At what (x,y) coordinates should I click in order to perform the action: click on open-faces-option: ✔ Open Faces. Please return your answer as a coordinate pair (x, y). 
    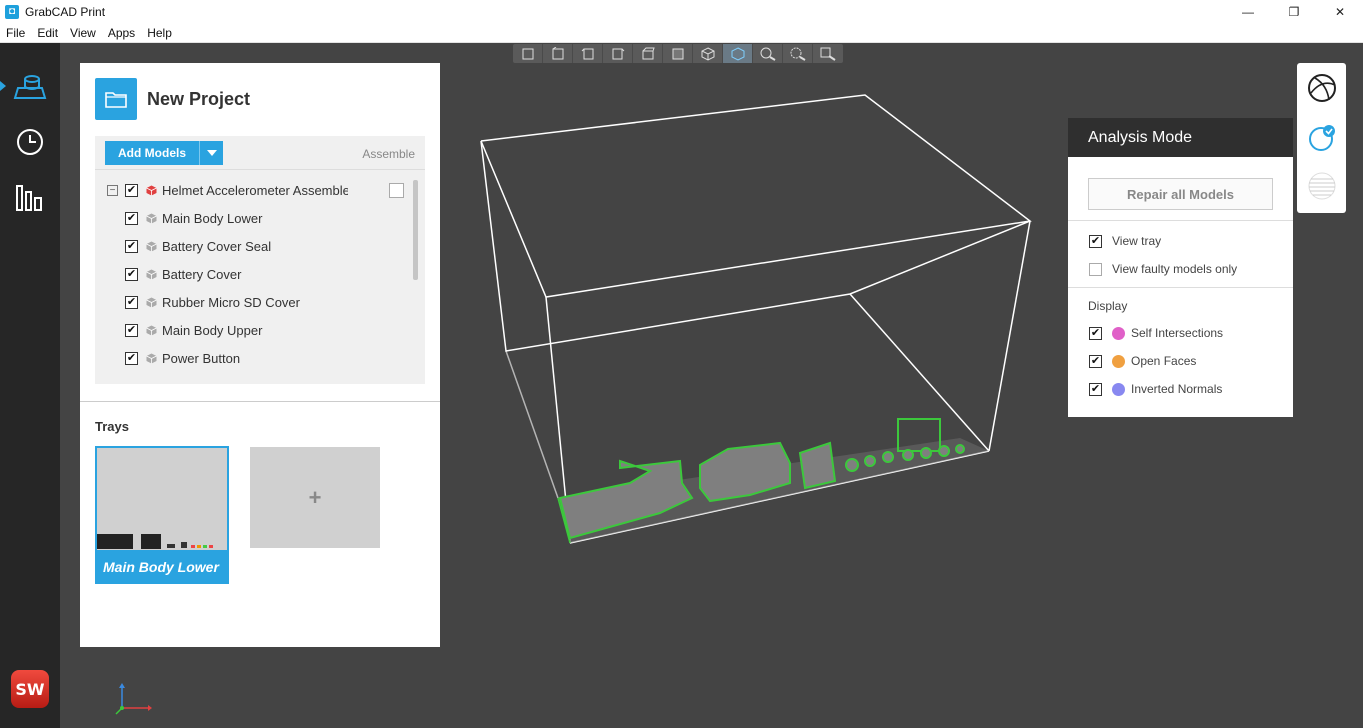
    Looking at the image, I should click on (1142, 361).